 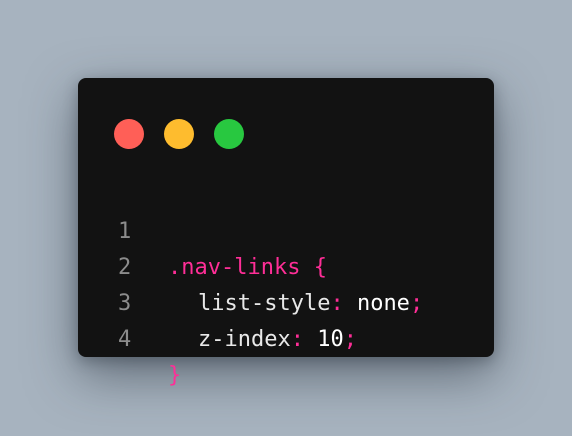 I want to click on maximize-icon, so click(x=229, y=134).